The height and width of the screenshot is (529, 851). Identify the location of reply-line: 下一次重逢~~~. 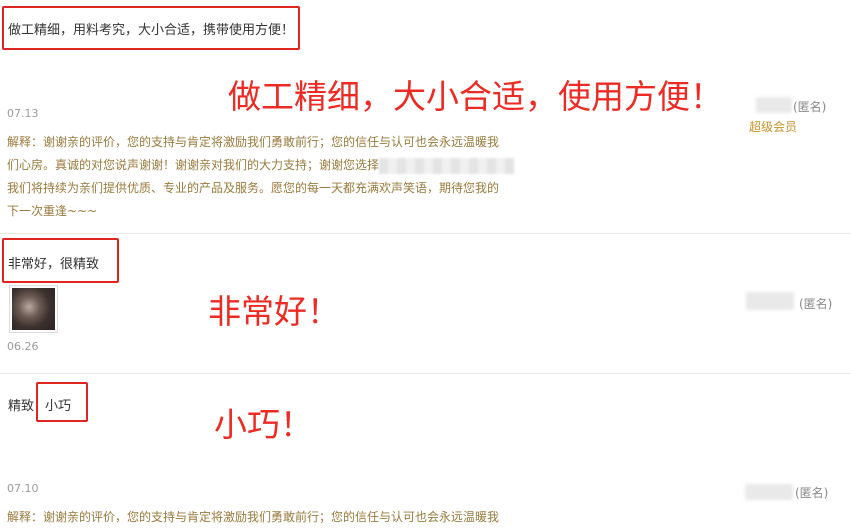
(52, 211).